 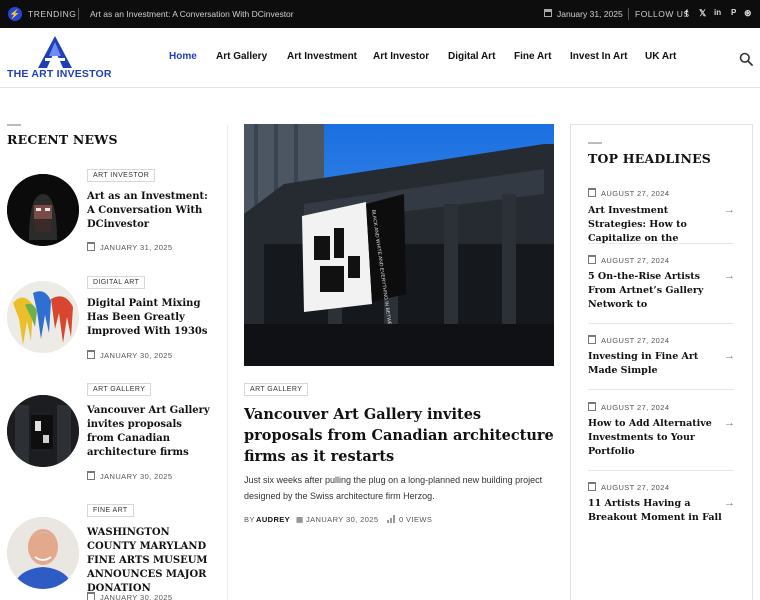 I want to click on byline-label: BY, so click(x=249, y=519).